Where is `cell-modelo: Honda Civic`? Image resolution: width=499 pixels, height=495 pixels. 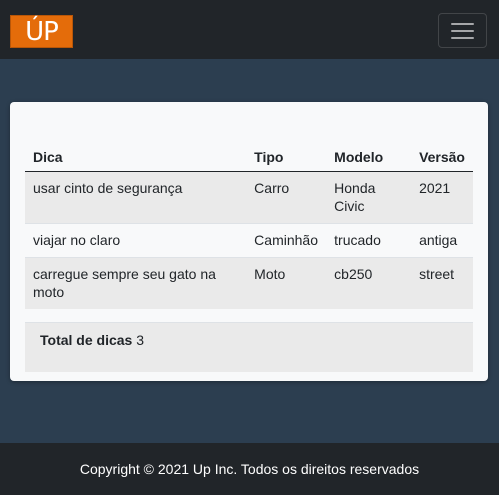
cell-modelo: Honda Civic is located at coordinates (369, 197).